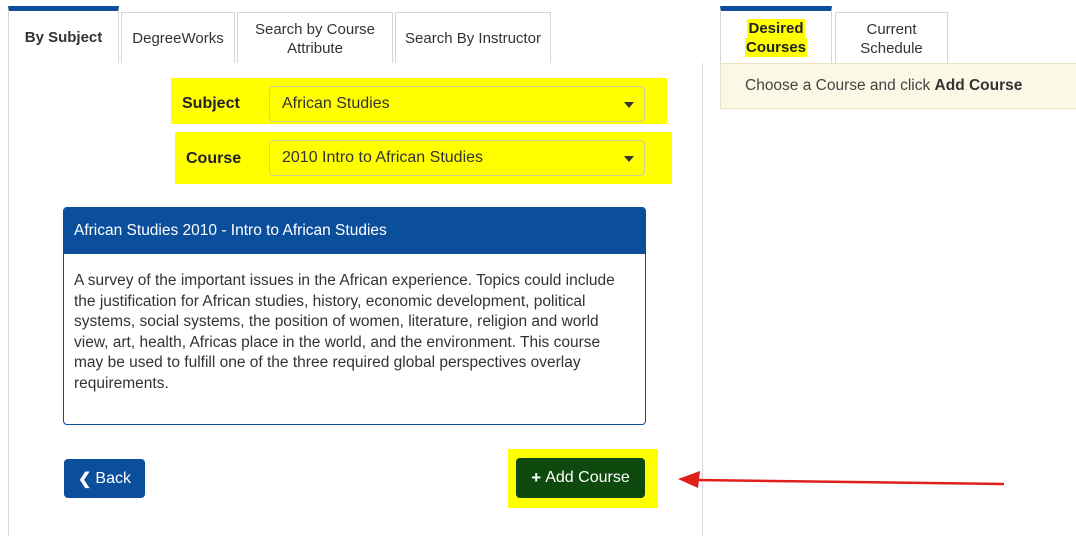  I want to click on tab-instructor-label: Search By Instructor, so click(473, 38).